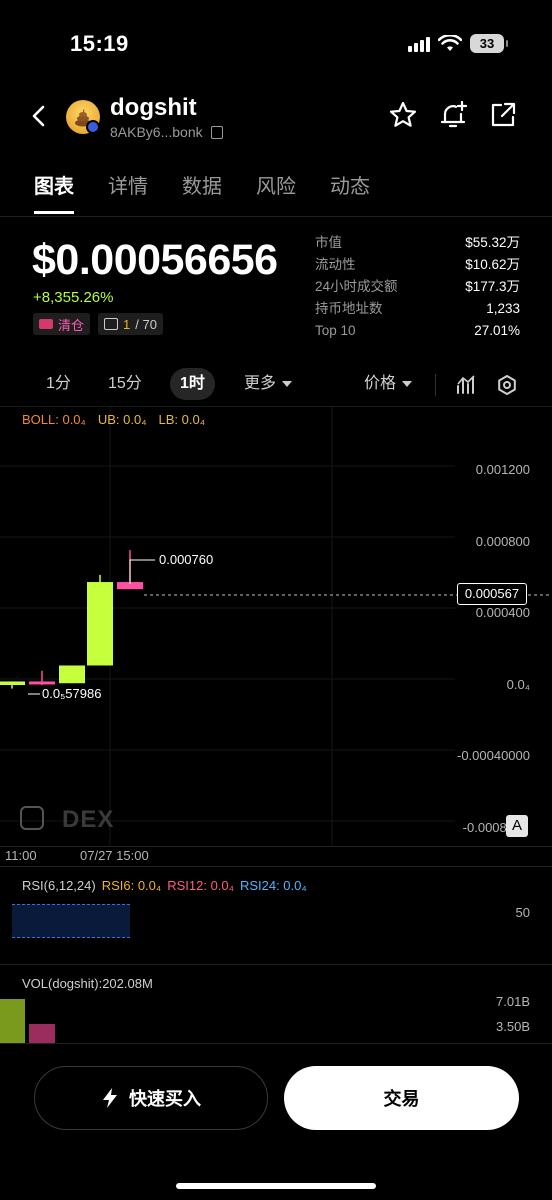  Describe the element at coordinates (127, 324) in the screenshot. I see `image-count-current: 1` at that location.